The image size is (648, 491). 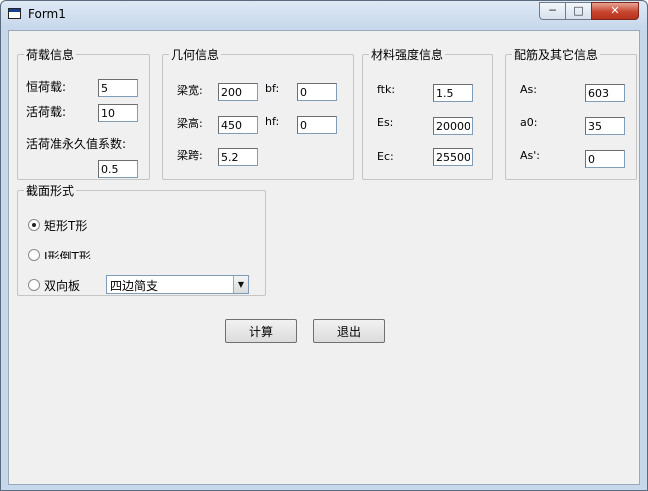 What do you see at coordinates (34, 225) in the screenshot?
I see `radio-rect-t` at bounding box center [34, 225].